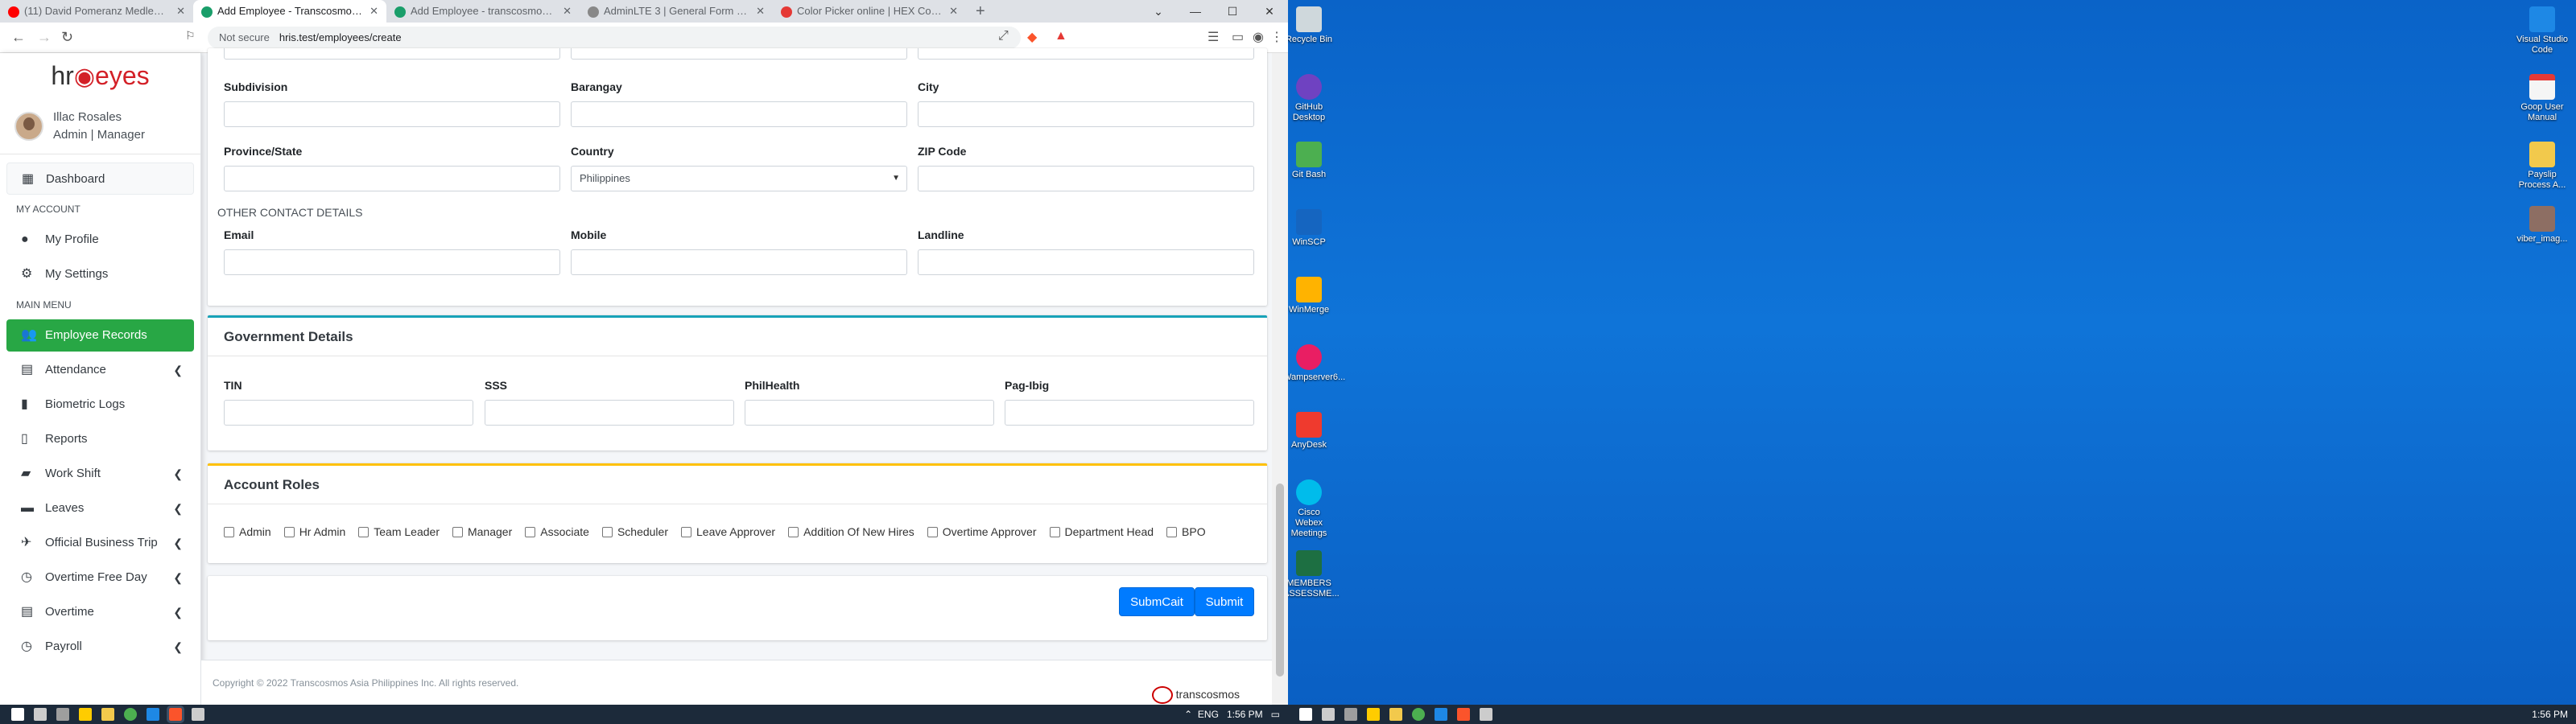 The height and width of the screenshot is (724, 2576). Describe the element at coordinates (44, 37) in the screenshot. I see `forward-icon: →` at that location.